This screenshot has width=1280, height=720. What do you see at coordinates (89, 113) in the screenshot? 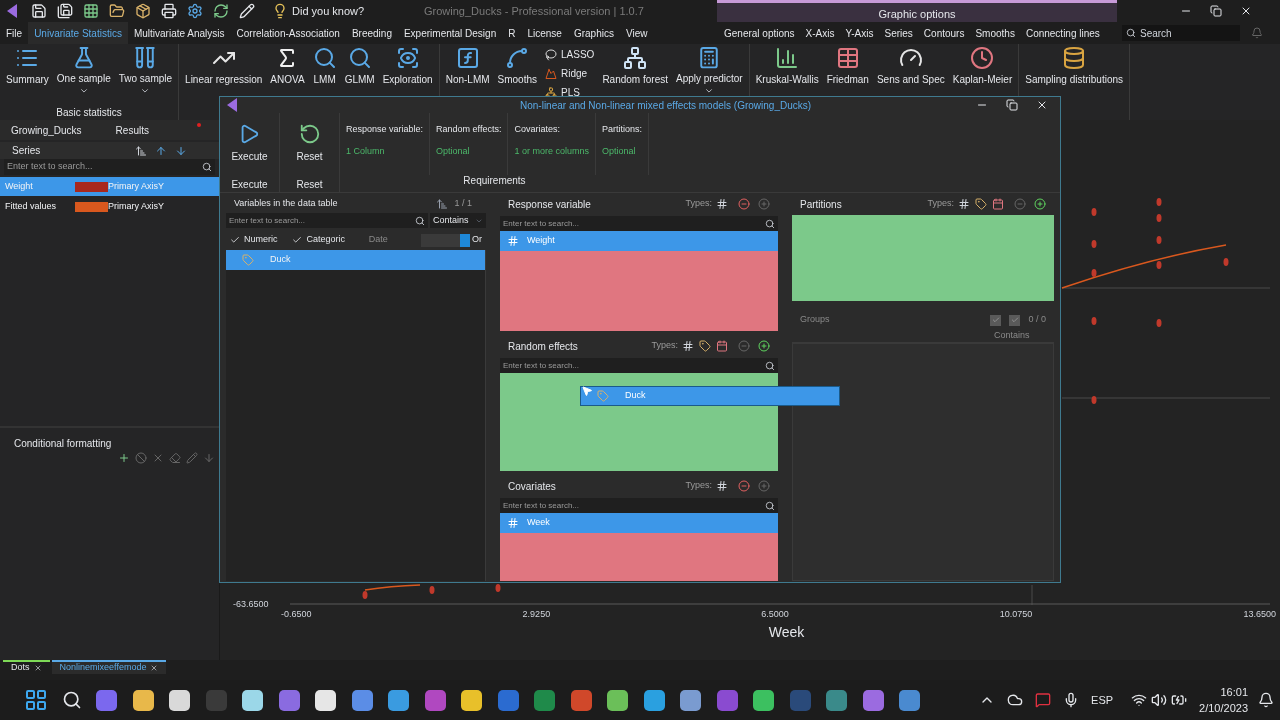
I see `group-label: Basic statistics` at bounding box center [89, 113].